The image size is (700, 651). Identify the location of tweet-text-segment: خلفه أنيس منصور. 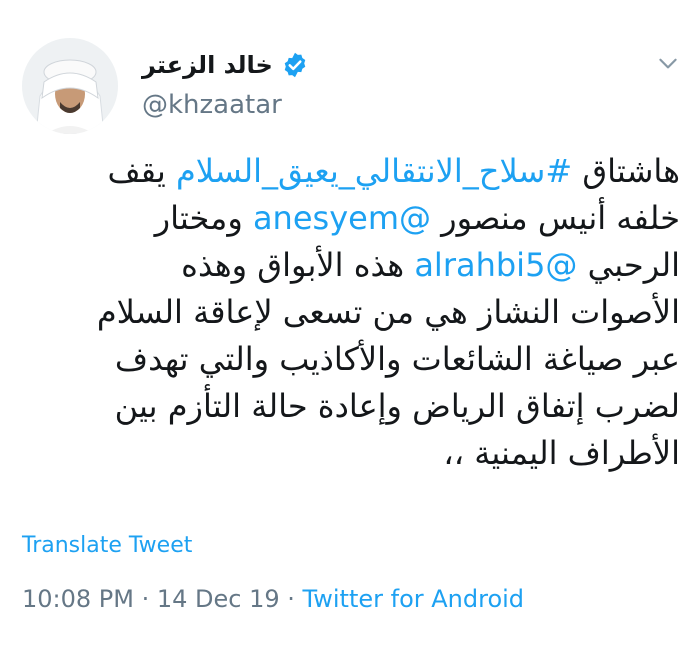
(555, 218).